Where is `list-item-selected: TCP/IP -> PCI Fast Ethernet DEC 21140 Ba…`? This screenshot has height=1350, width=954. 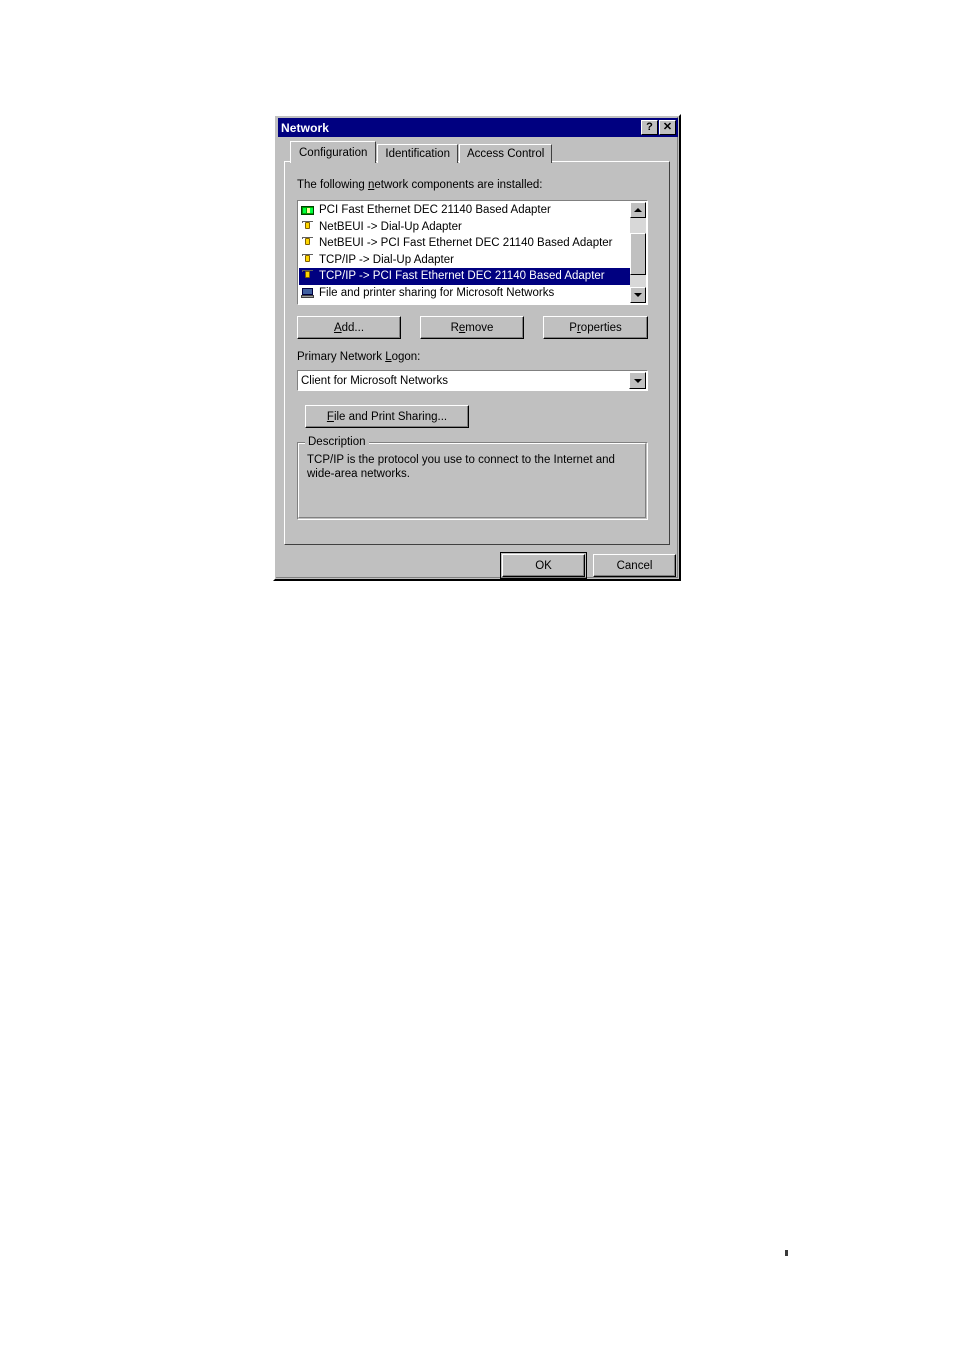
list-item-selected: TCP/IP -> PCI Fast Ethernet DEC 21140 Ba… is located at coordinates (464, 276).